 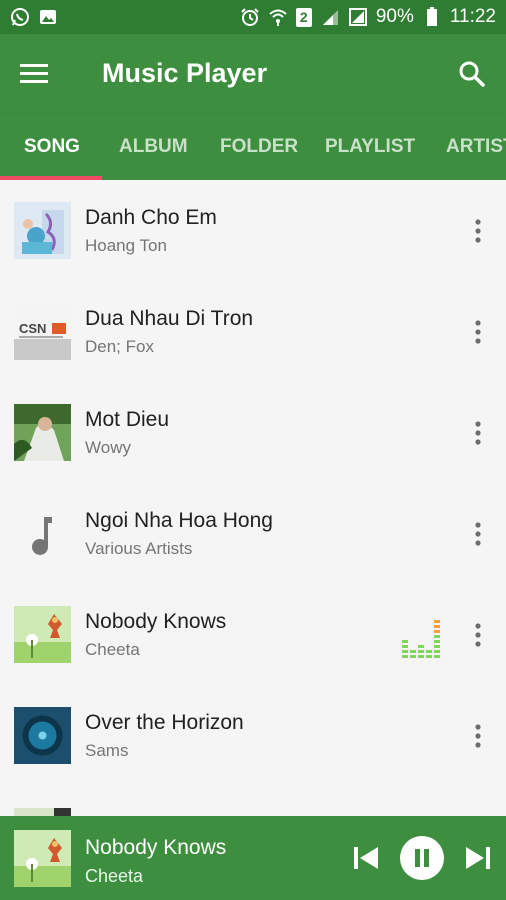 What do you see at coordinates (156, 621) in the screenshot?
I see `song-title: Nobody Knows` at bounding box center [156, 621].